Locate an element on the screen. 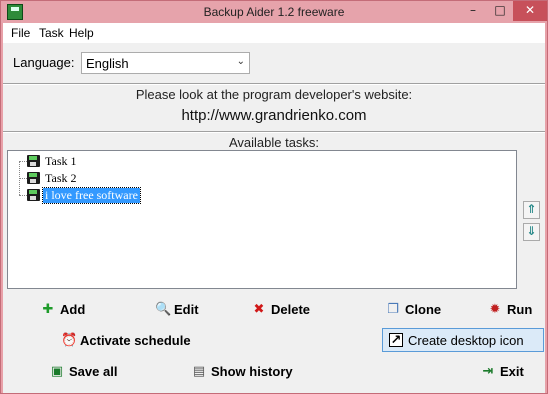 This screenshot has height=394, width=548. close-button: ✕ is located at coordinates (530, 11).